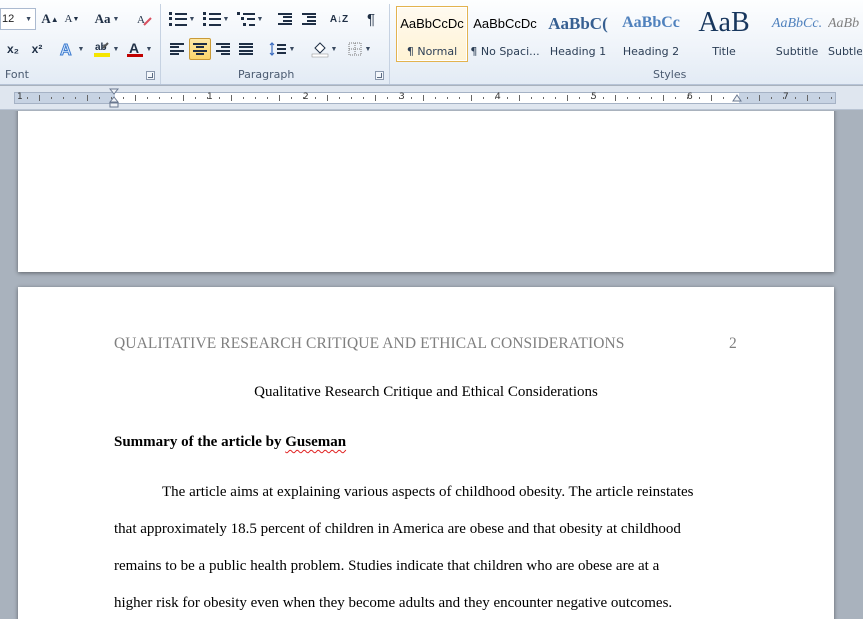 Image resolution: width=863 pixels, height=619 pixels. I want to click on style-preview: AaBbCc., so click(797, 23).